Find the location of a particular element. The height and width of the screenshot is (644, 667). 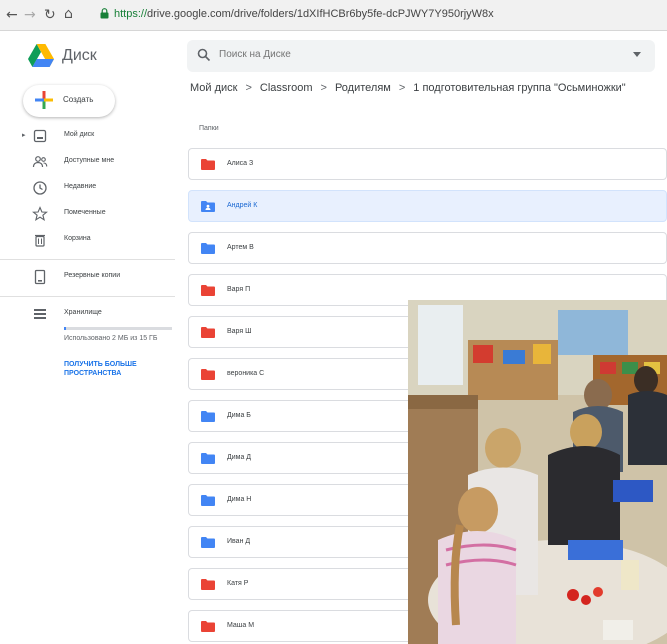

sidebar-item-label: Помеченные is located at coordinates (85, 212).